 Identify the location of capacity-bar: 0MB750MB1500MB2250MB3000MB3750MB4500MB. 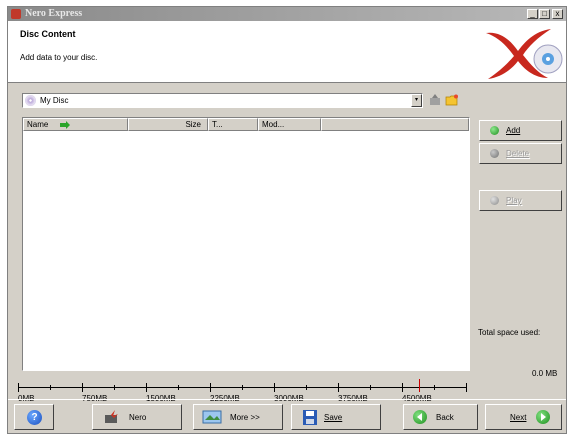
(243, 392).